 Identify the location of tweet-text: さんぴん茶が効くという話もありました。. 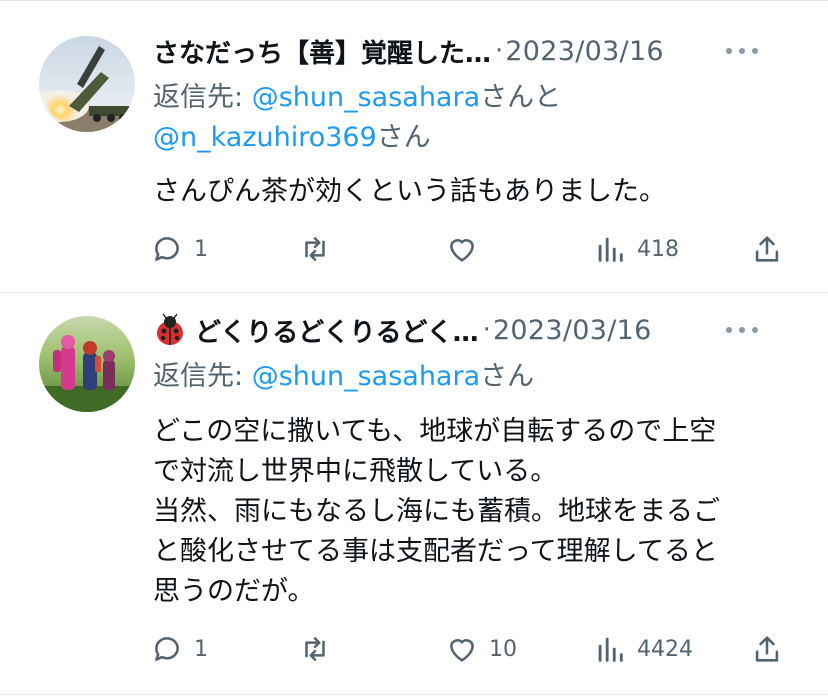
(473, 192).